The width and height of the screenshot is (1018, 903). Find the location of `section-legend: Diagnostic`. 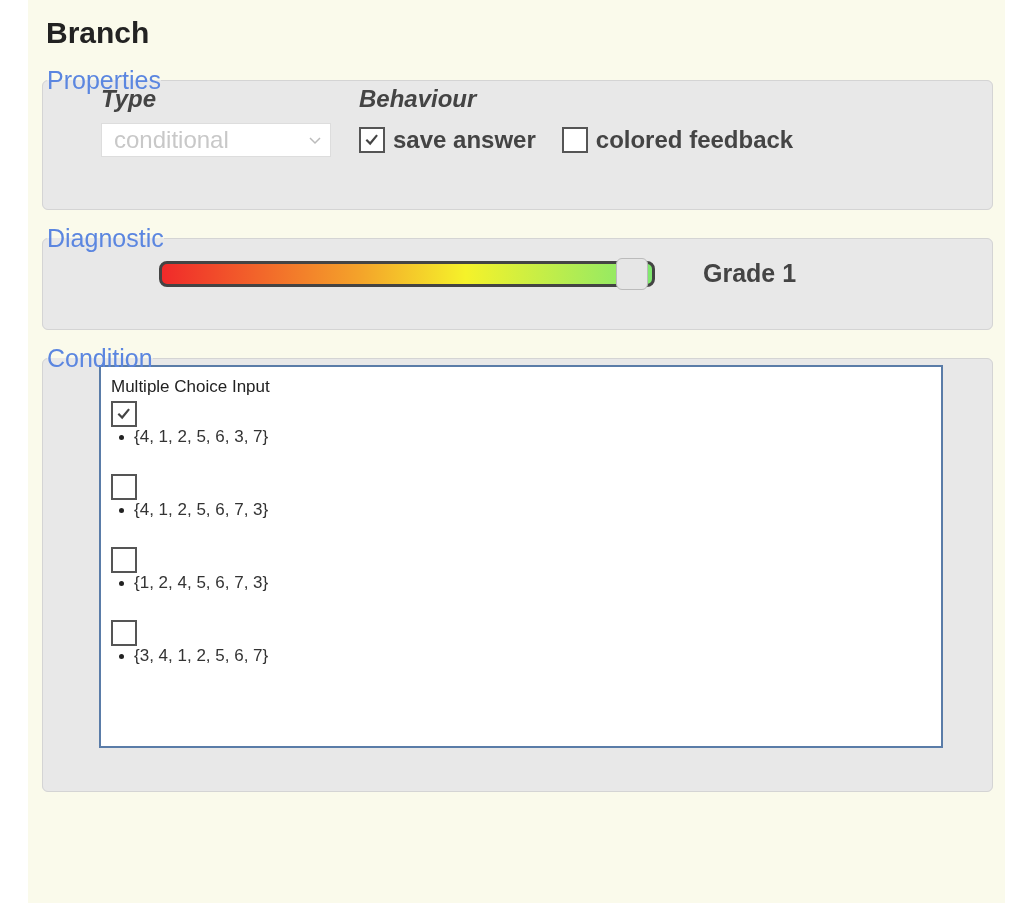

section-legend: Diagnostic is located at coordinates (105, 238).